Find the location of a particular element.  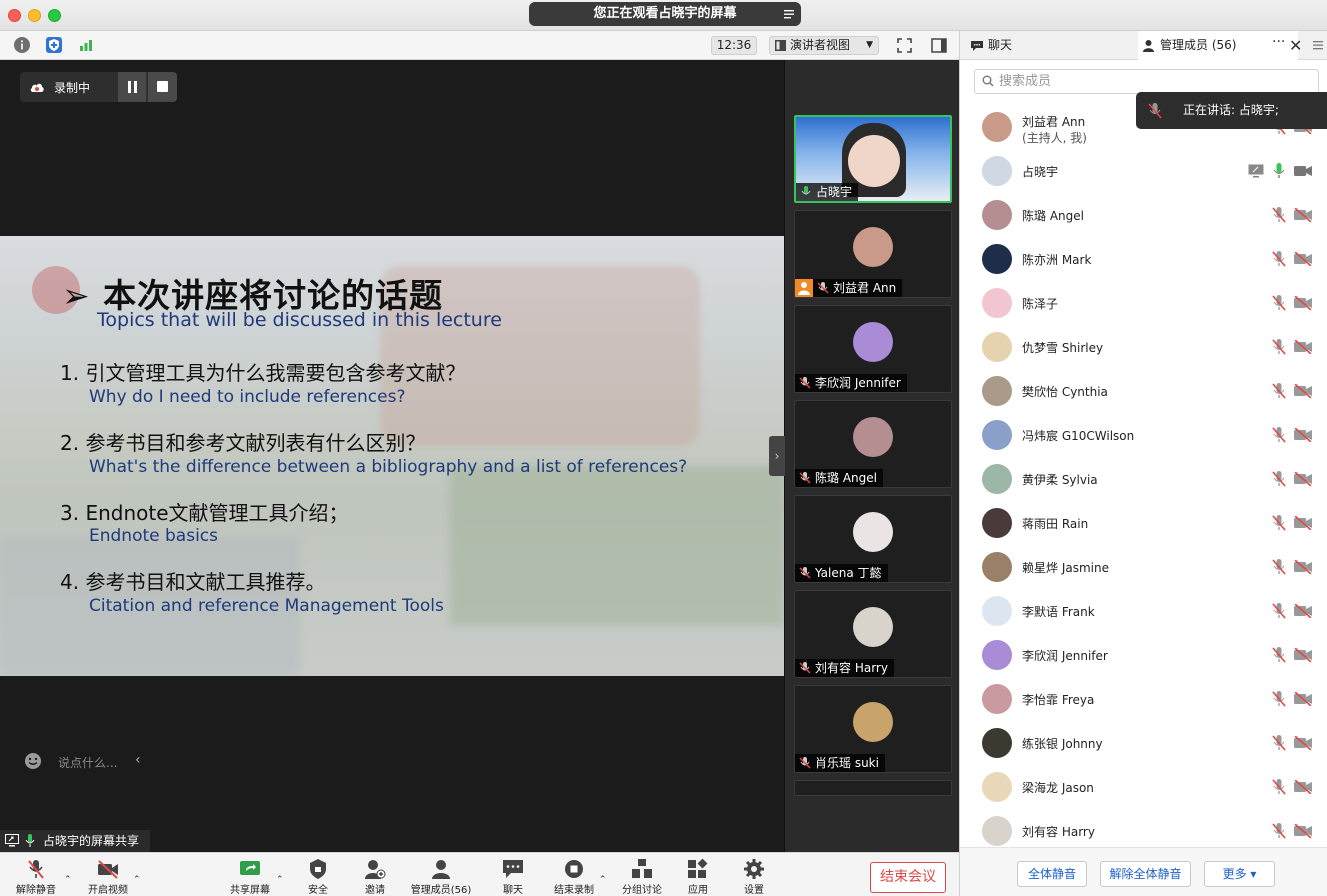

video-tile: Yalena 丁懿 is located at coordinates (873, 539).